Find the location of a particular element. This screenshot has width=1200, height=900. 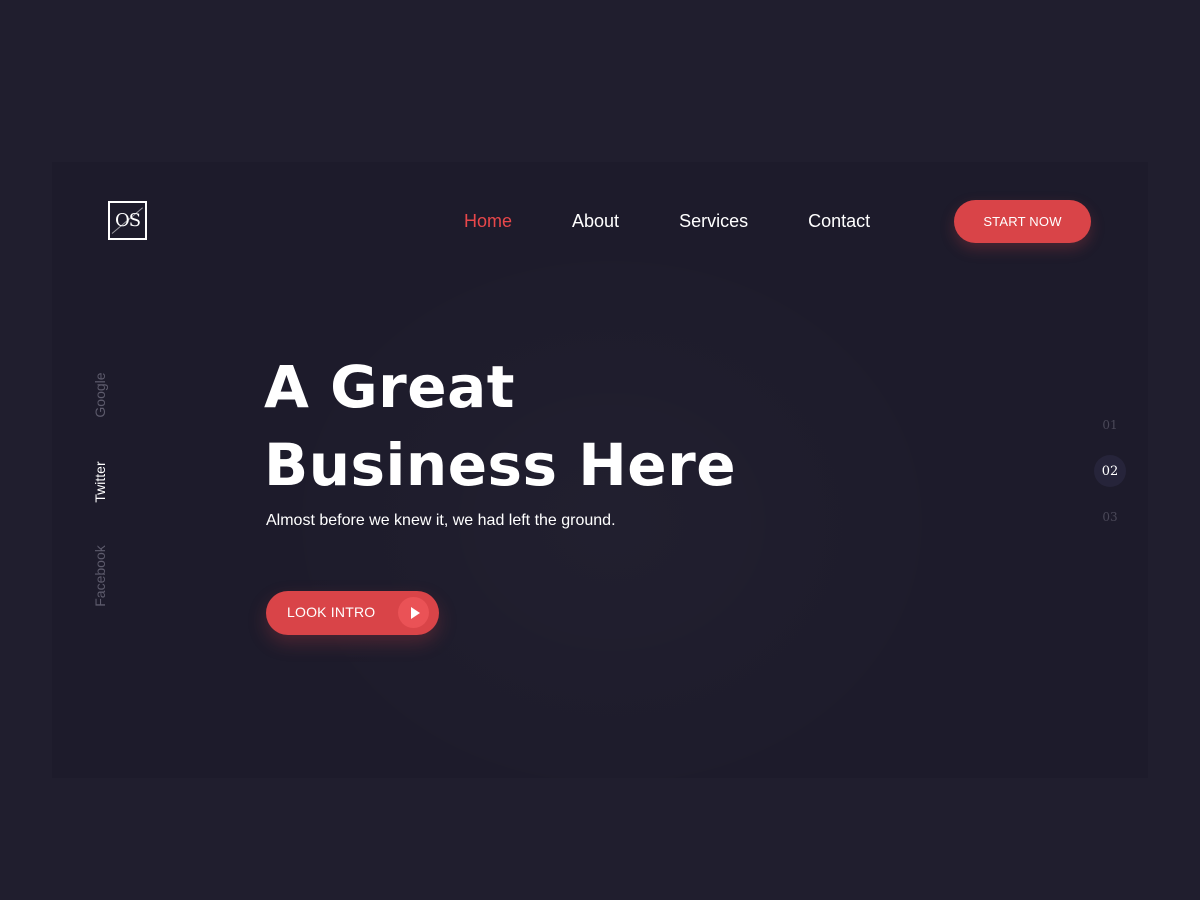

social-link-google: Google is located at coordinates (100, 395).